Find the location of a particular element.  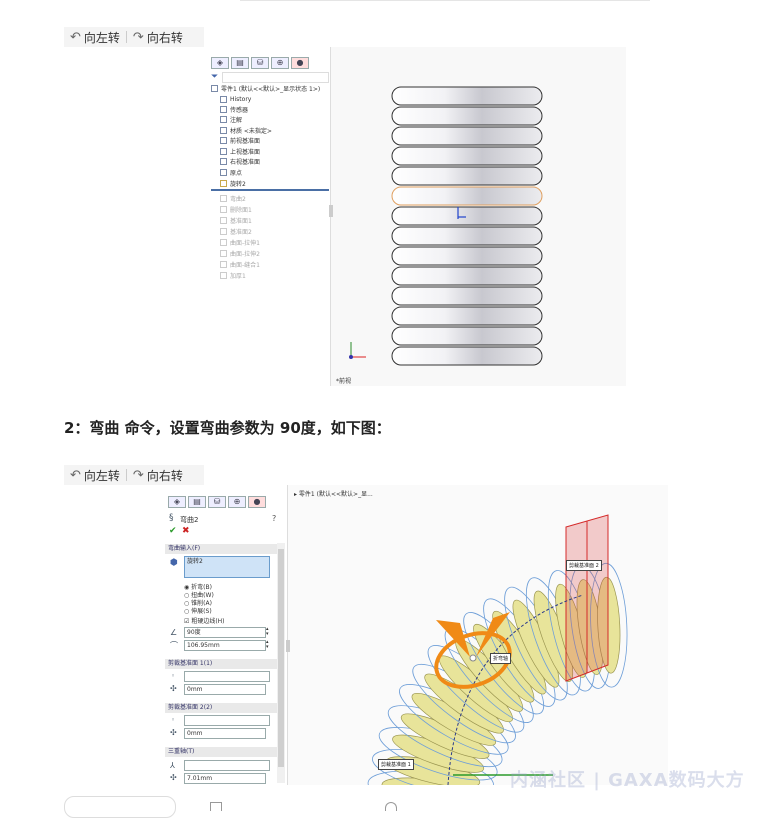

ok-button: ✔ is located at coordinates (173, 531).